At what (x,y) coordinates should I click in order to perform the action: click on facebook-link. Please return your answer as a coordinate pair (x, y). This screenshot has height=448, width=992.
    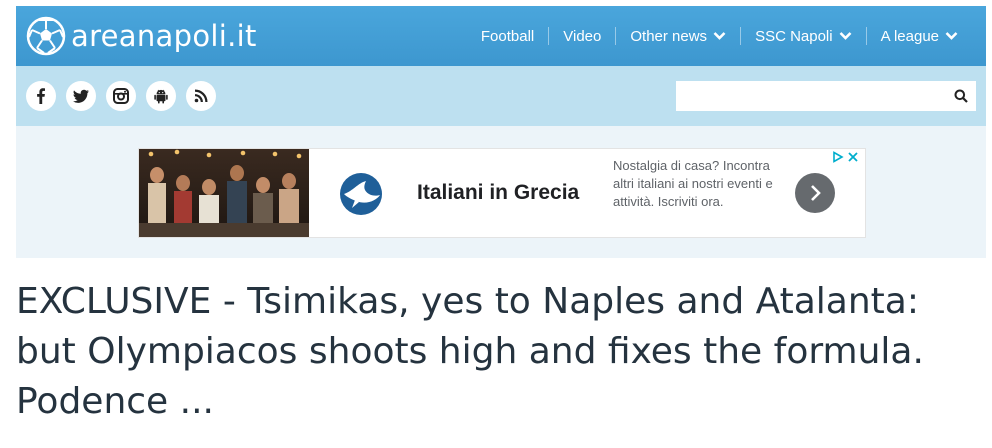
    Looking at the image, I should click on (41, 96).